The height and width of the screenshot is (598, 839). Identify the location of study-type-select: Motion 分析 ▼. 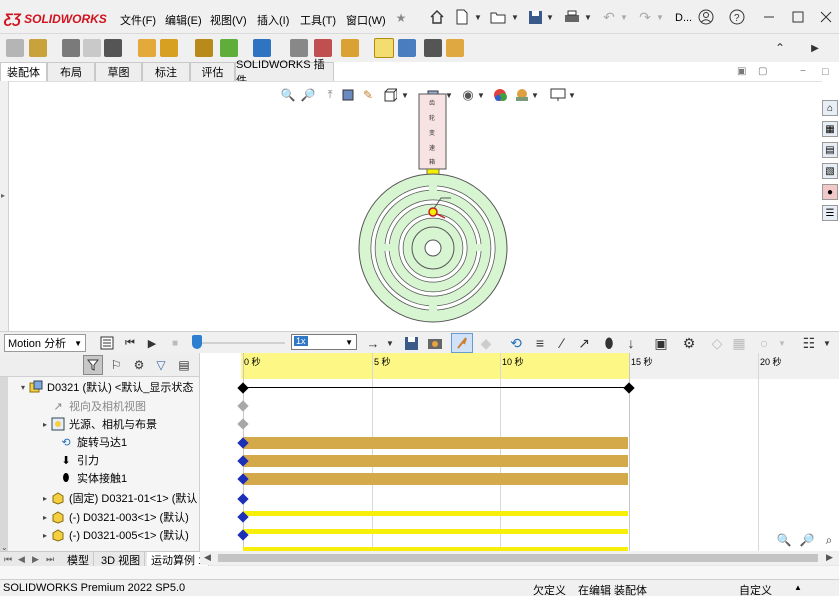
(45, 343).